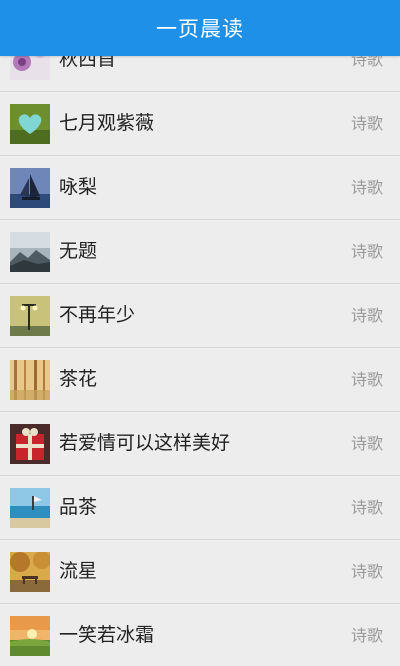  What do you see at coordinates (78, 571) in the screenshot?
I see `list-item-title: 流星` at bounding box center [78, 571].